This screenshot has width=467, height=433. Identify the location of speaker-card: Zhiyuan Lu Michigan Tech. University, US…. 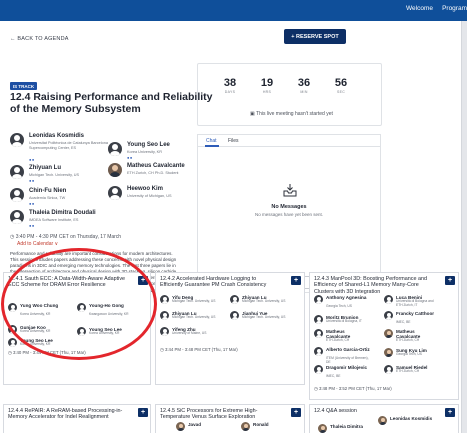
(65, 175).